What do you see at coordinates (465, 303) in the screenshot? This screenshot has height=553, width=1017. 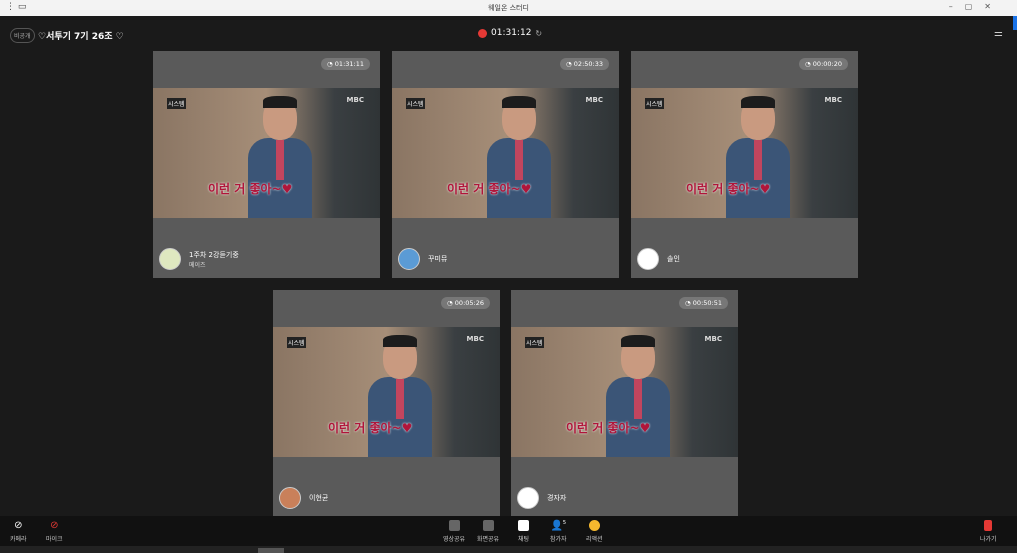 I see `study-timer: ◔ 00:05:26` at bounding box center [465, 303].